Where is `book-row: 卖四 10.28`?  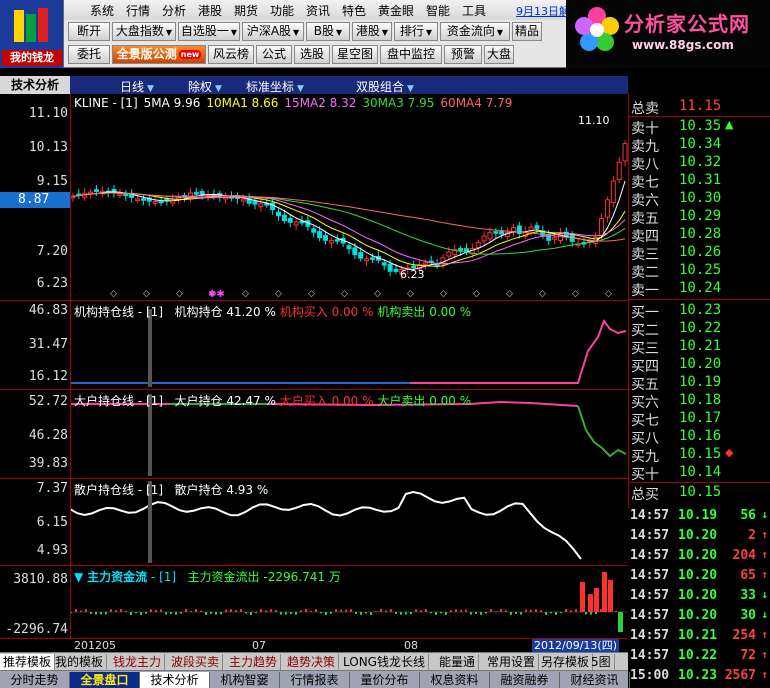 book-row: 卖四 10.28 is located at coordinates (699, 235).